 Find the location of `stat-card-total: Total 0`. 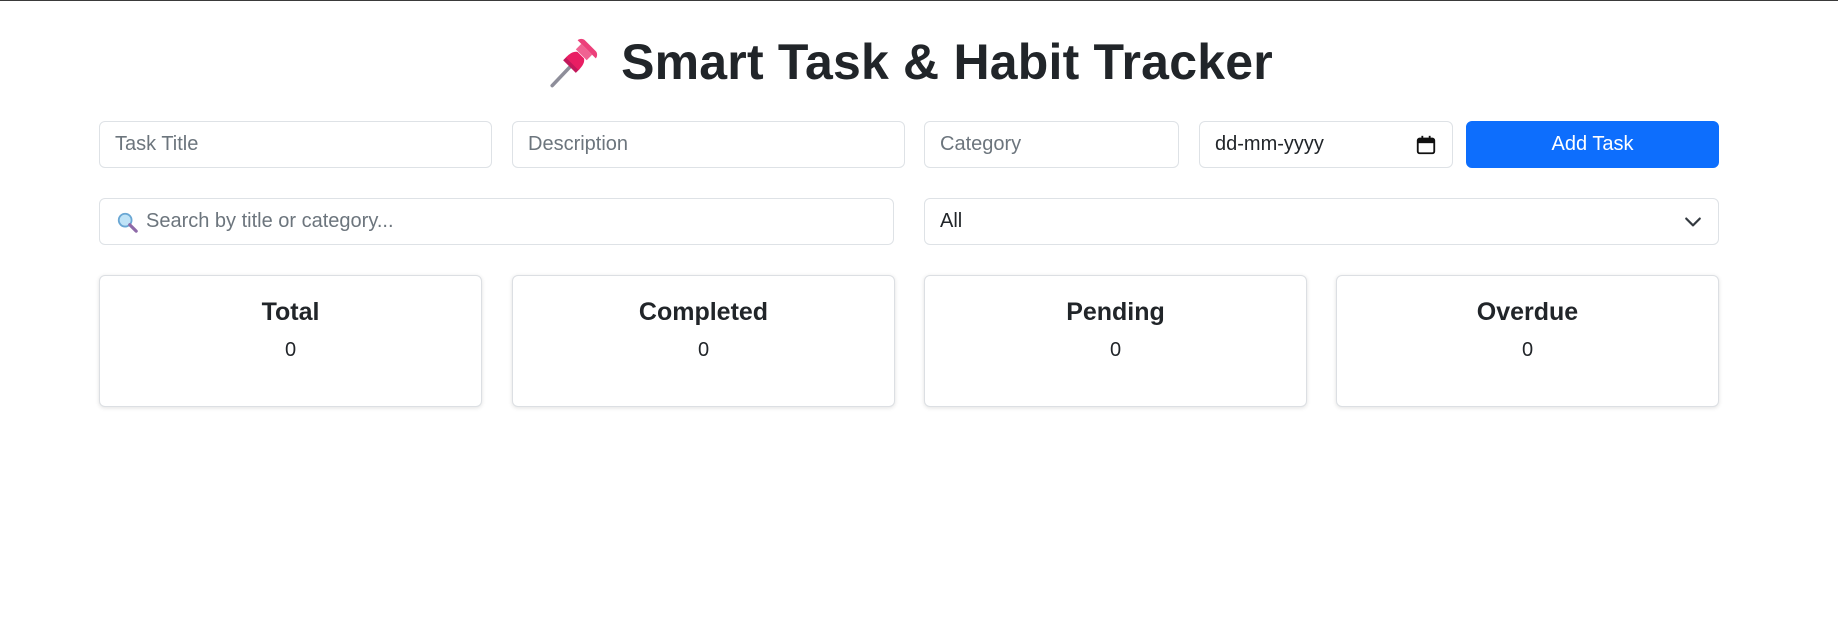

stat-card-total: Total 0 is located at coordinates (290, 341).